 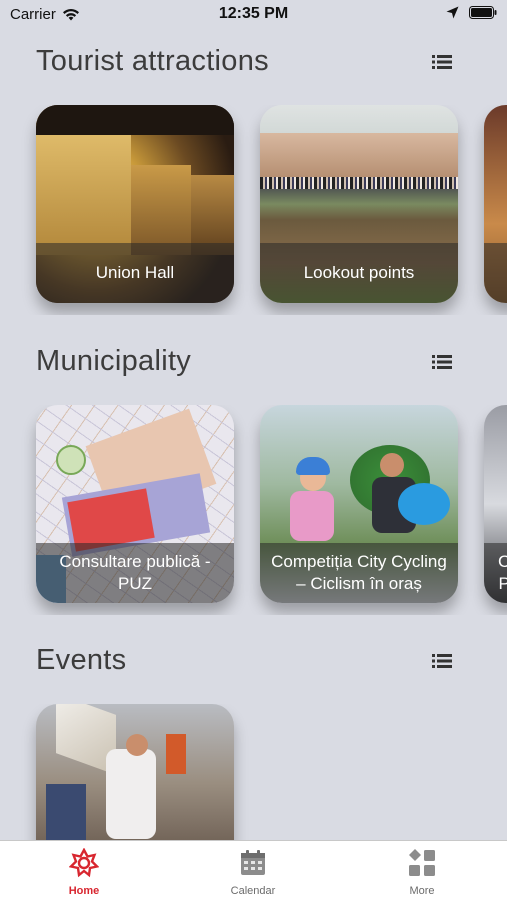 I want to click on home-icon, so click(x=84, y=863).